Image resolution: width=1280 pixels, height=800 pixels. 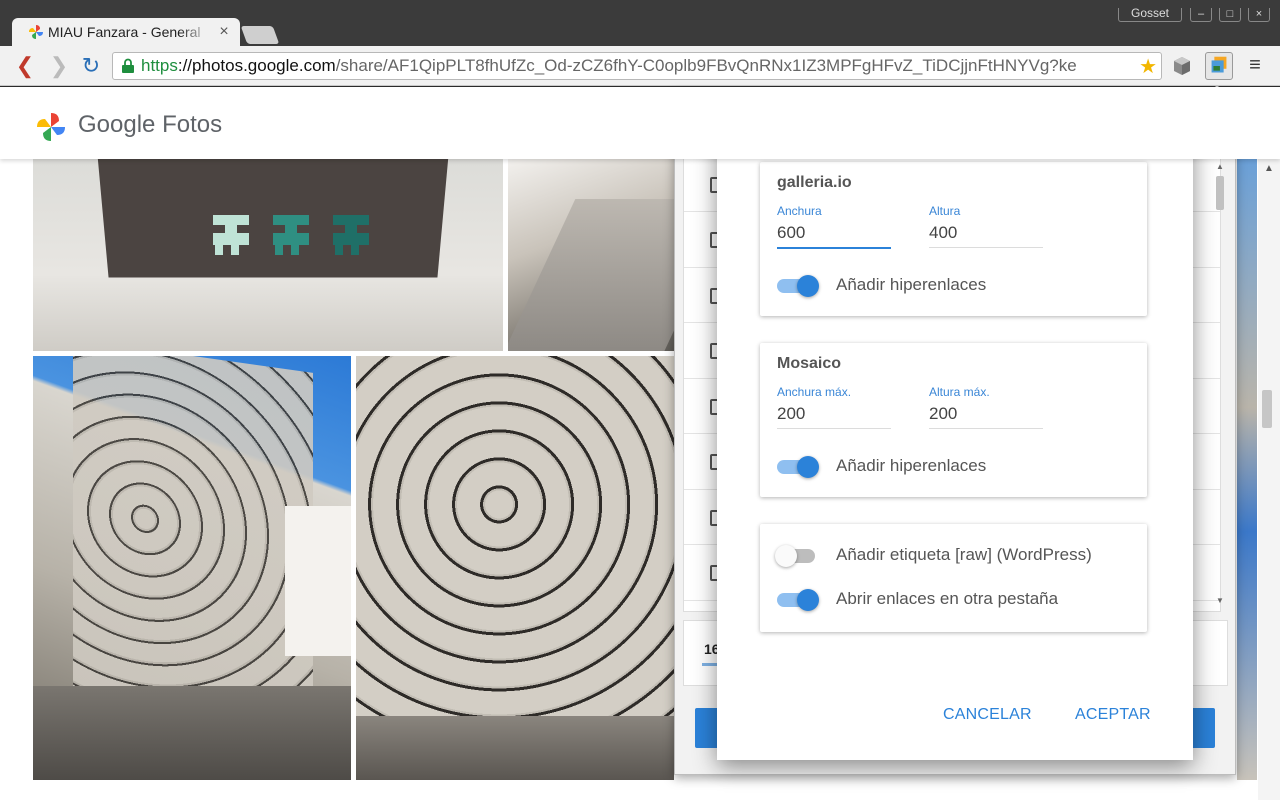 I want to click on mosaic-width-underline, so click(x=834, y=428).